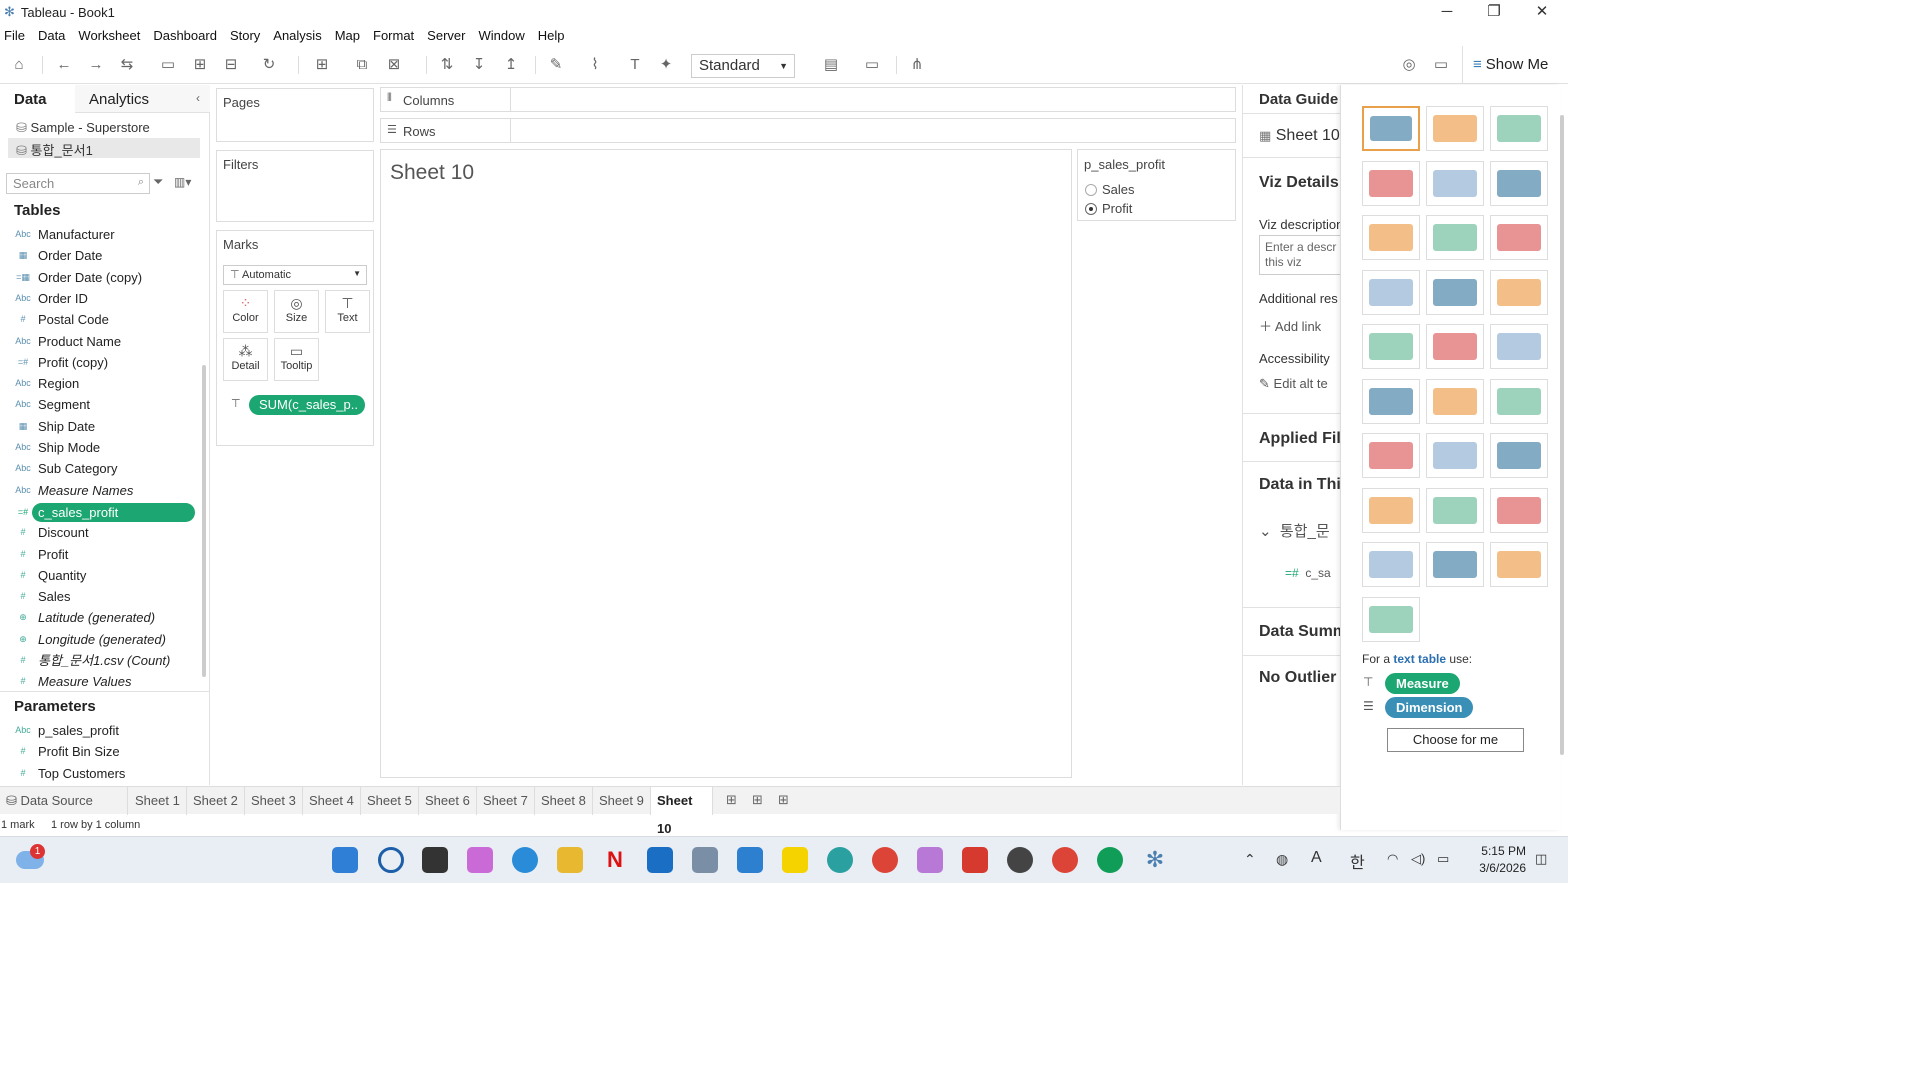 This screenshot has width=1915, height=1078. What do you see at coordinates (100, 617) in the screenshot?
I see `field-item: ⊕ Latitude (generated)` at bounding box center [100, 617].